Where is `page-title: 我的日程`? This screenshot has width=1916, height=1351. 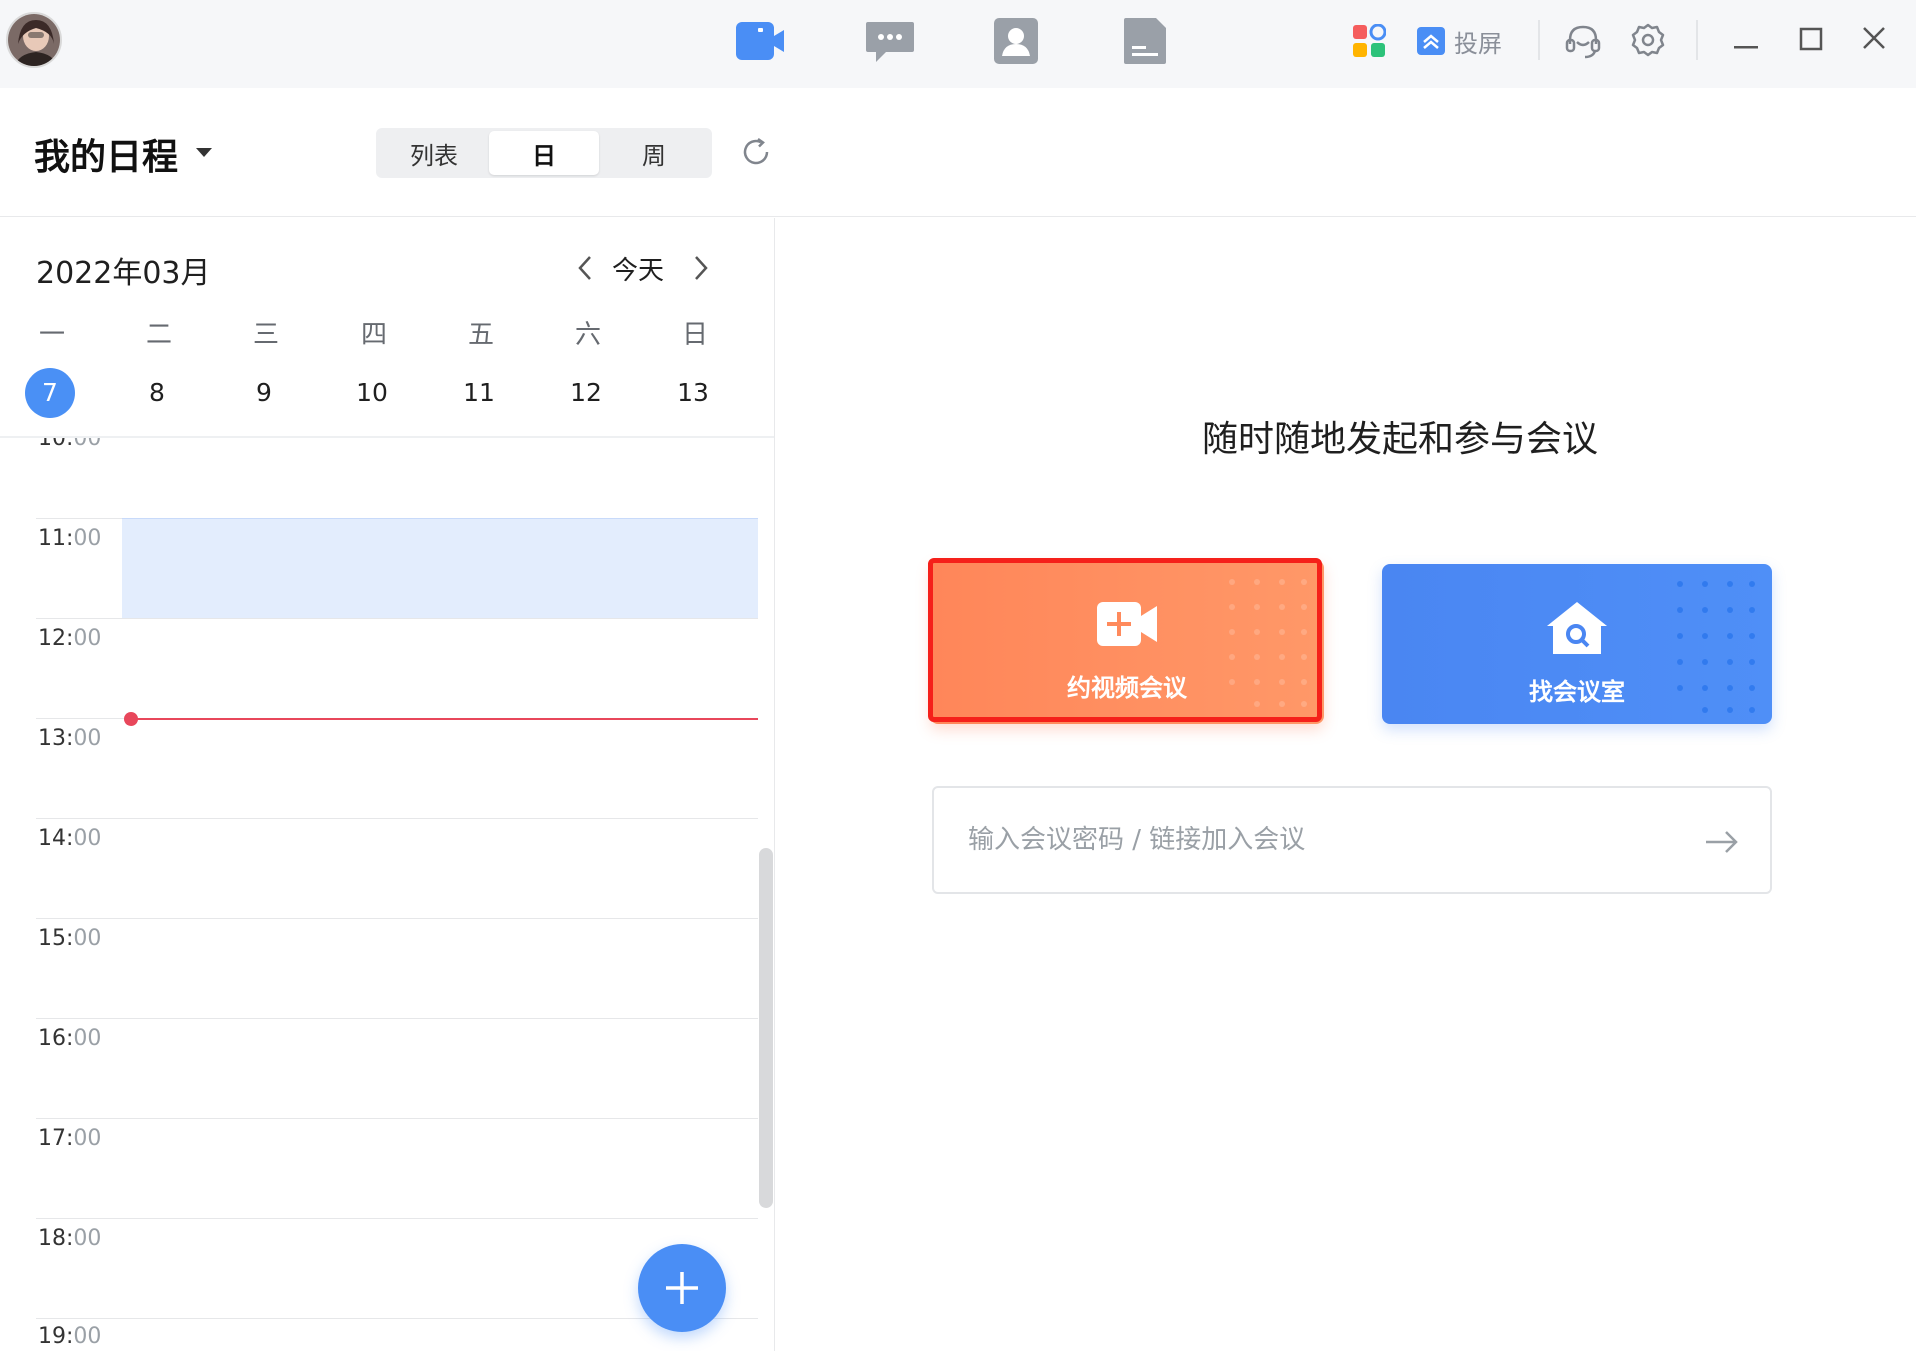 page-title: 我的日程 is located at coordinates (106, 154).